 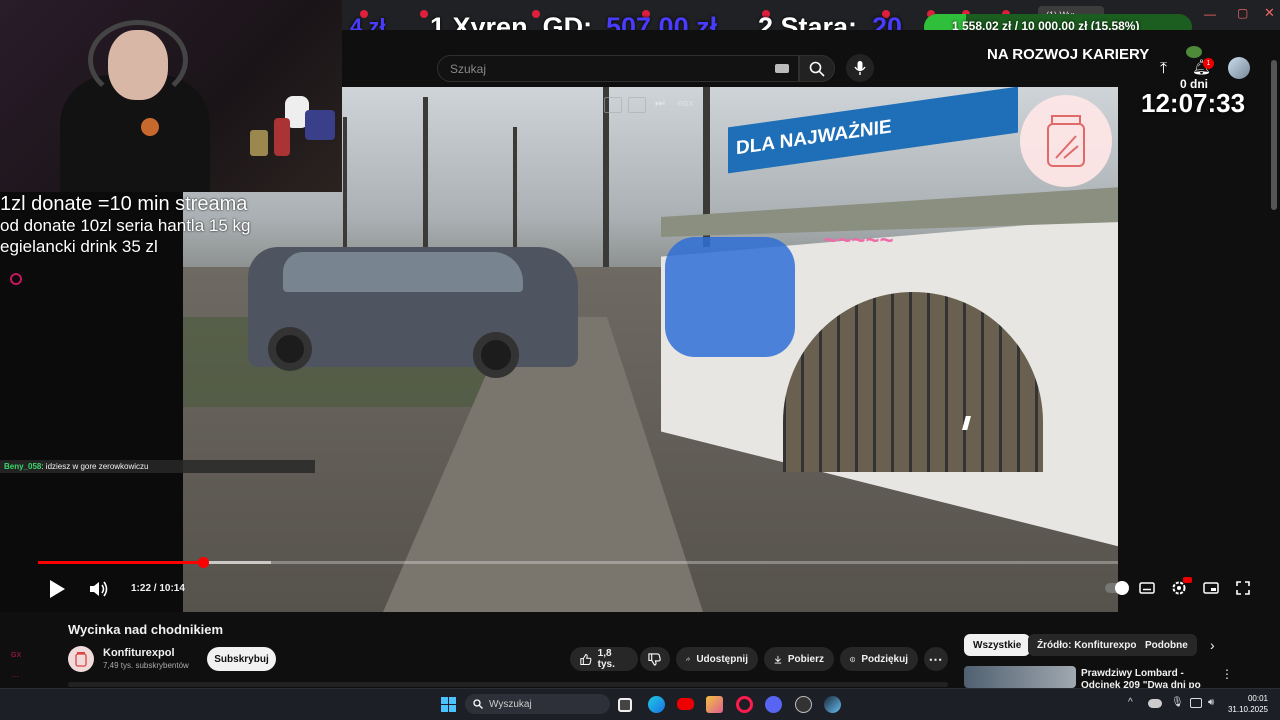 I want to click on theater-icon, so click(x=637, y=105).